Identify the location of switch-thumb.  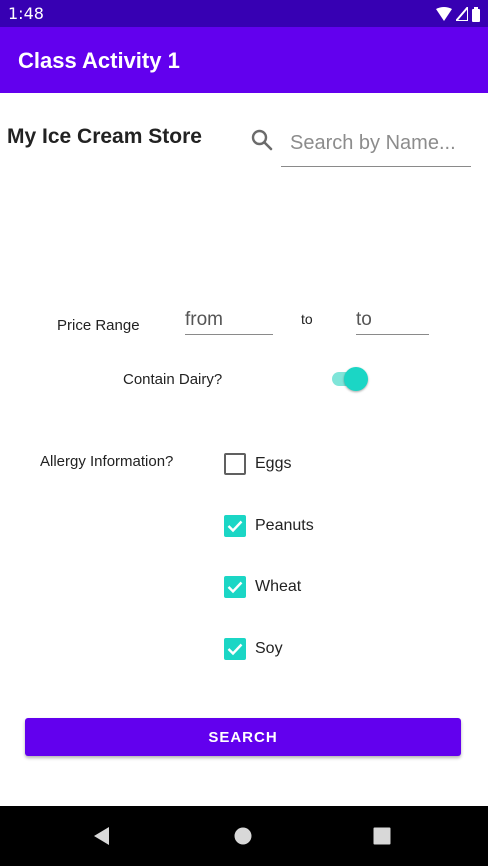
(356, 379).